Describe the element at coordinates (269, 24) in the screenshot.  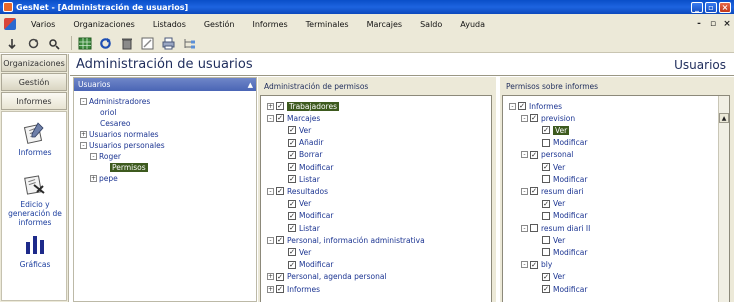
I see `menu-informes: Informes` at that location.